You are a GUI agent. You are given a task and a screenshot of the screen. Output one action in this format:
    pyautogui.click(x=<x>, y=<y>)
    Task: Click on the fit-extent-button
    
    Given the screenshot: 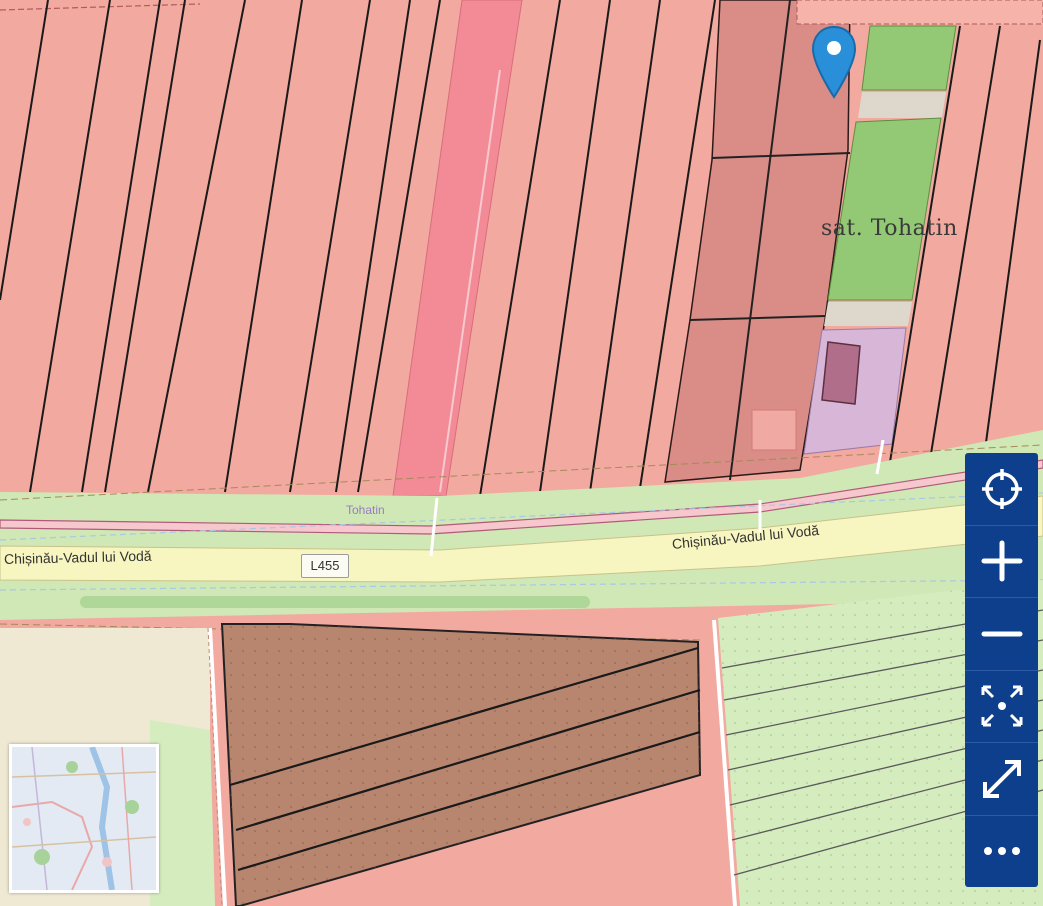 What is the action you would take?
    pyautogui.click(x=1001, y=707)
    